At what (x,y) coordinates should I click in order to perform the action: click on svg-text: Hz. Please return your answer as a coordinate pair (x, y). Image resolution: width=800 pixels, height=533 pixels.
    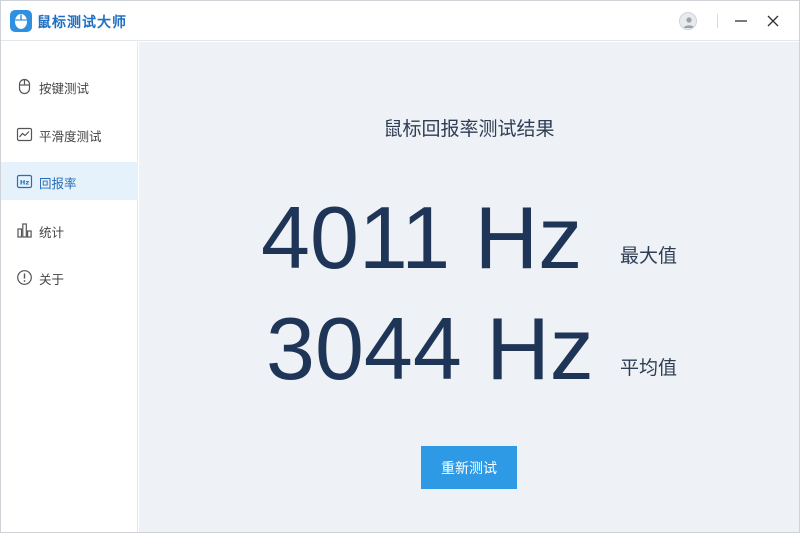
    Looking at the image, I should click on (24, 183).